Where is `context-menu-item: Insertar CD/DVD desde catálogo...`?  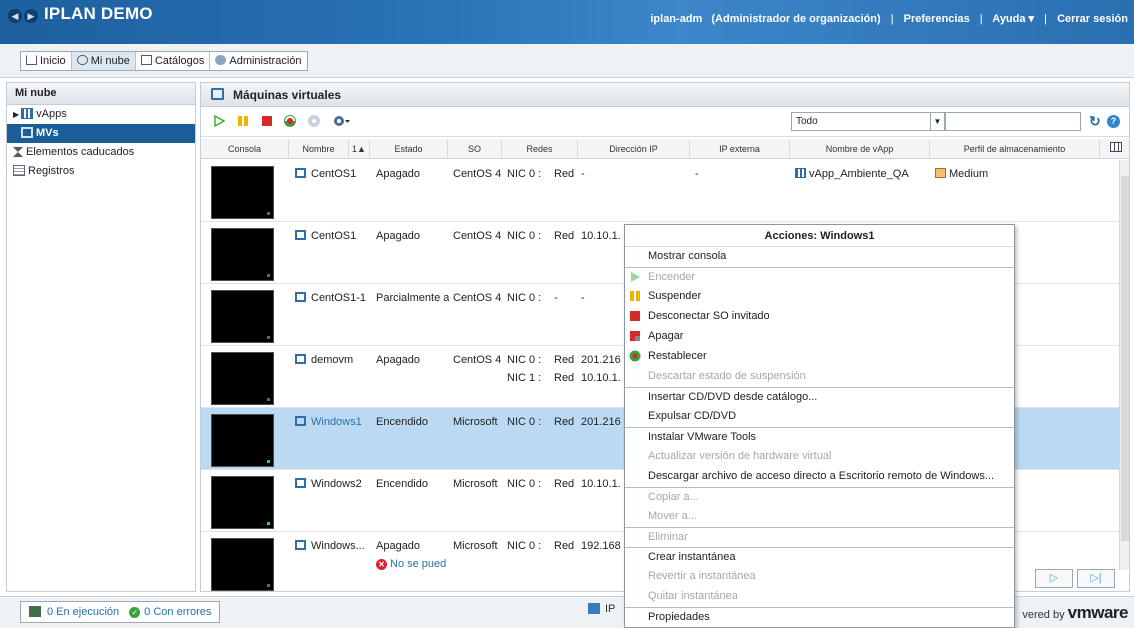
context-menu-item: Insertar CD/DVD desde catálogo... is located at coordinates (819, 397).